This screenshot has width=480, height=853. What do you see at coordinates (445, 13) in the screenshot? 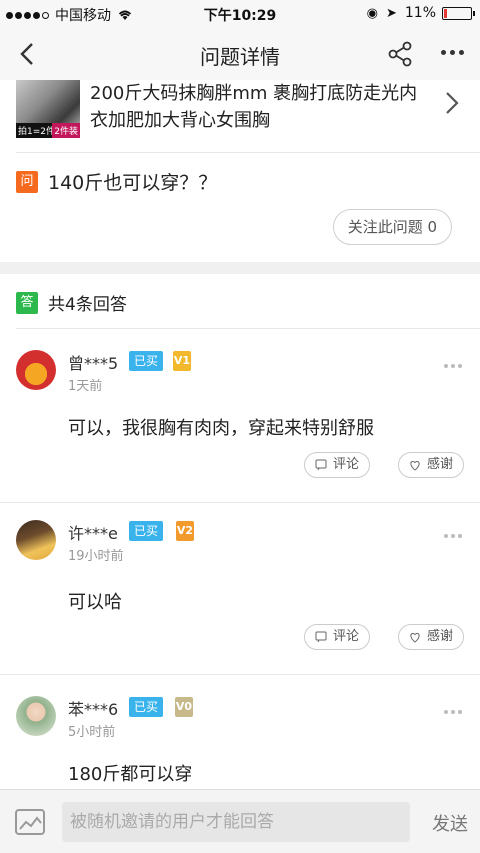
I see `battery-fill` at bounding box center [445, 13].